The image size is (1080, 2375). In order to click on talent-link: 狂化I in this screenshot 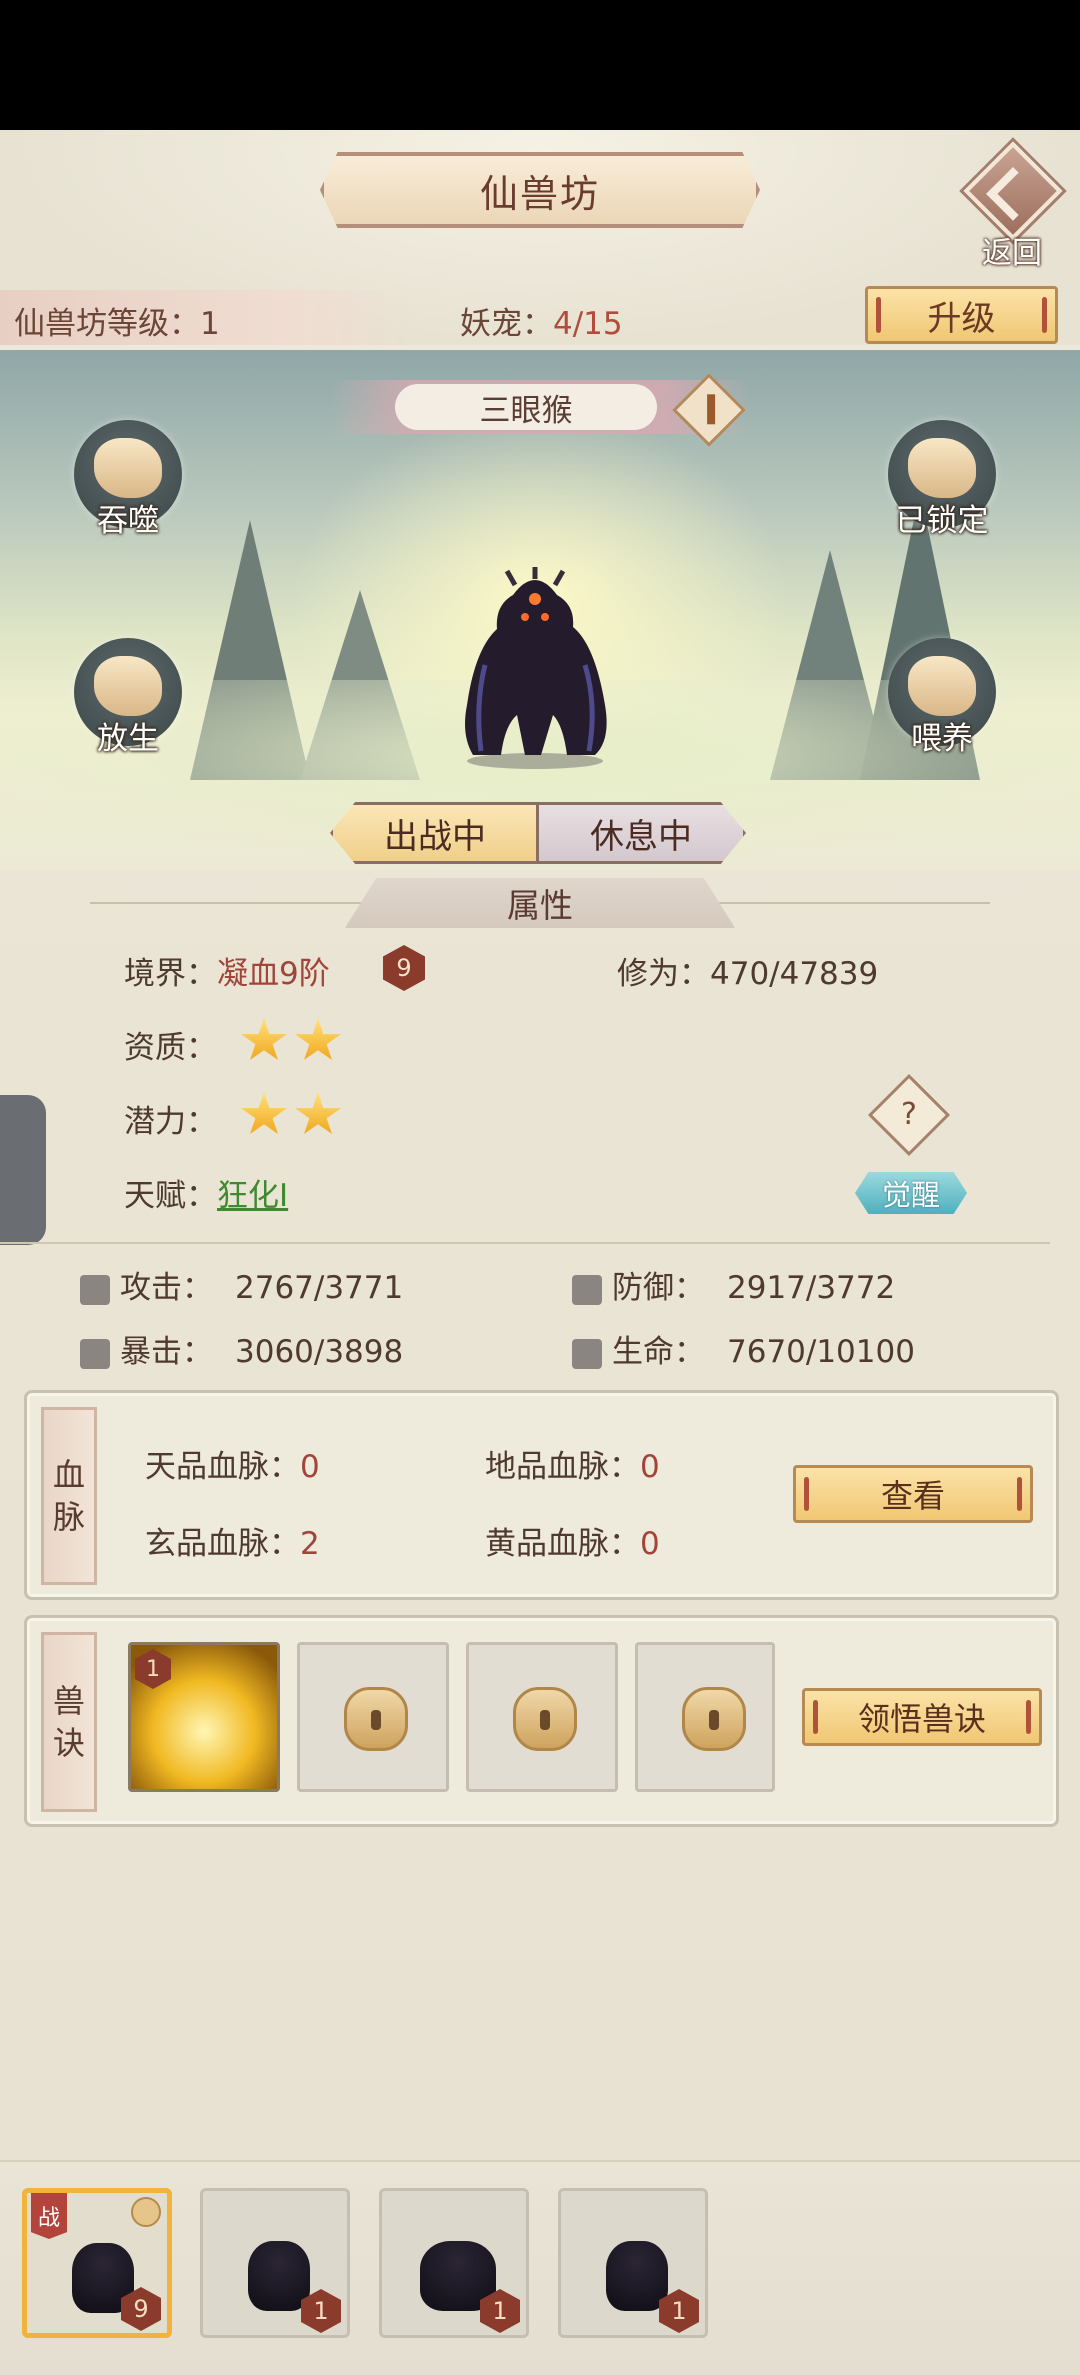, I will do `click(252, 1196)`.